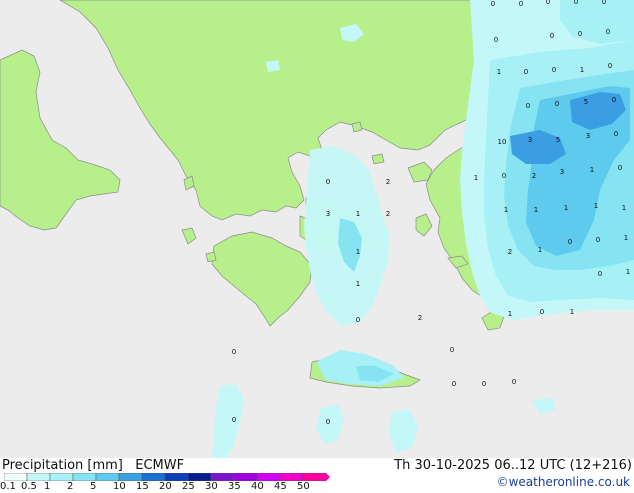 The width and height of the screenshot is (634, 493). What do you see at coordinates (160, 465) in the screenshot?
I see `model-name: ECMWF` at bounding box center [160, 465].